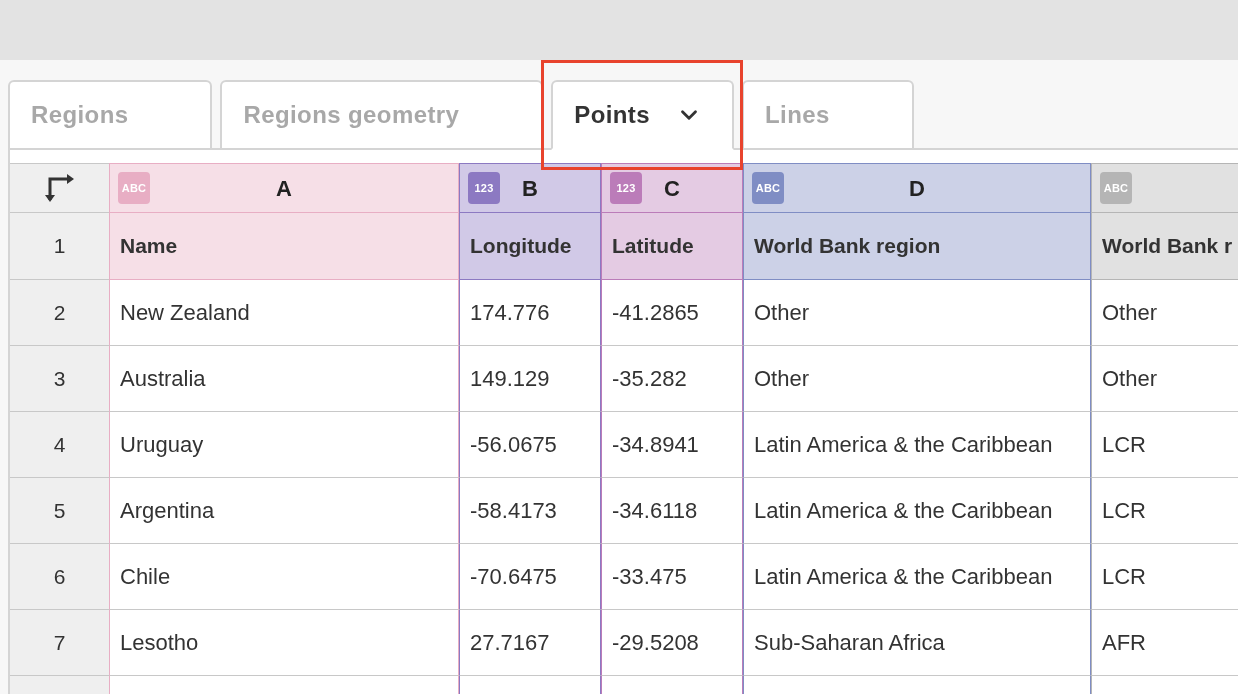 This screenshot has height=694, width=1238. I want to click on table-cell: -34.6118, so click(672, 511).